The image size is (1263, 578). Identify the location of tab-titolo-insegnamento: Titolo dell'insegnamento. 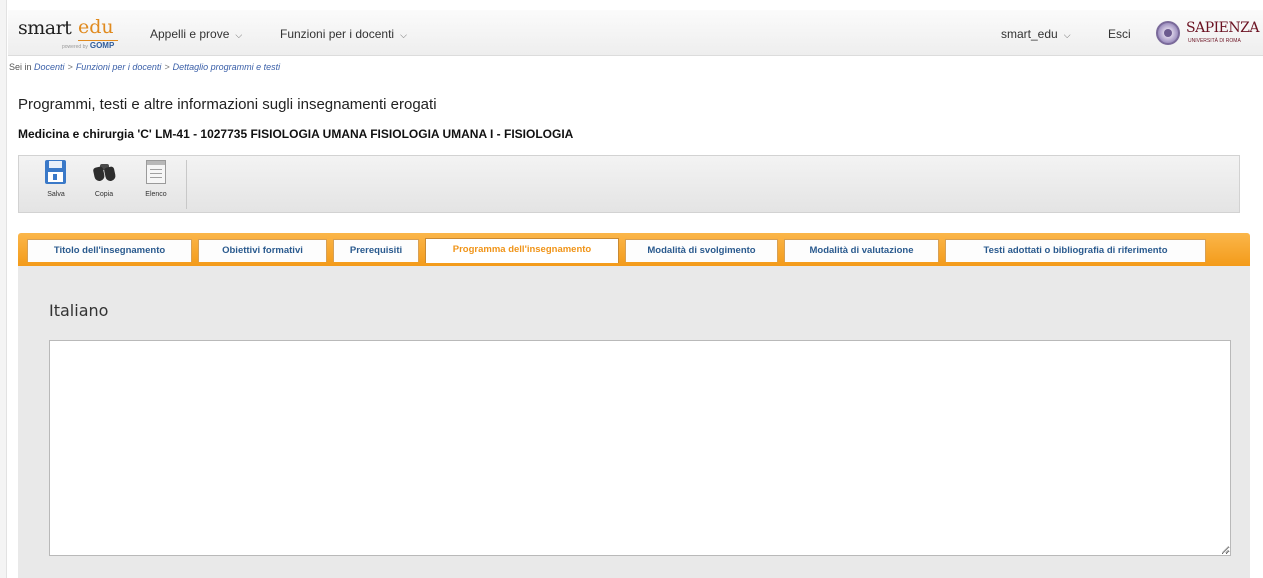
(109, 250).